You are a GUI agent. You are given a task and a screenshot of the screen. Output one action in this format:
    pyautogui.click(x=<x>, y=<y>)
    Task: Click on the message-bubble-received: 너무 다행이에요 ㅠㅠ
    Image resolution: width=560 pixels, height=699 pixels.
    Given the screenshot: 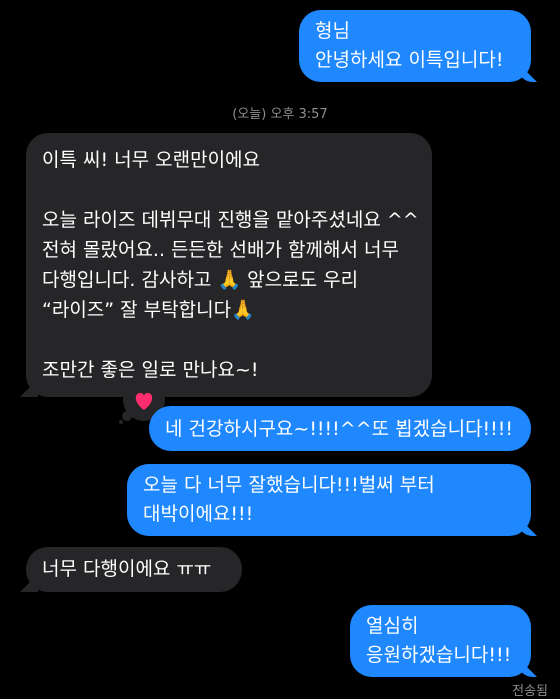 What is the action you would take?
    pyautogui.click(x=134, y=569)
    